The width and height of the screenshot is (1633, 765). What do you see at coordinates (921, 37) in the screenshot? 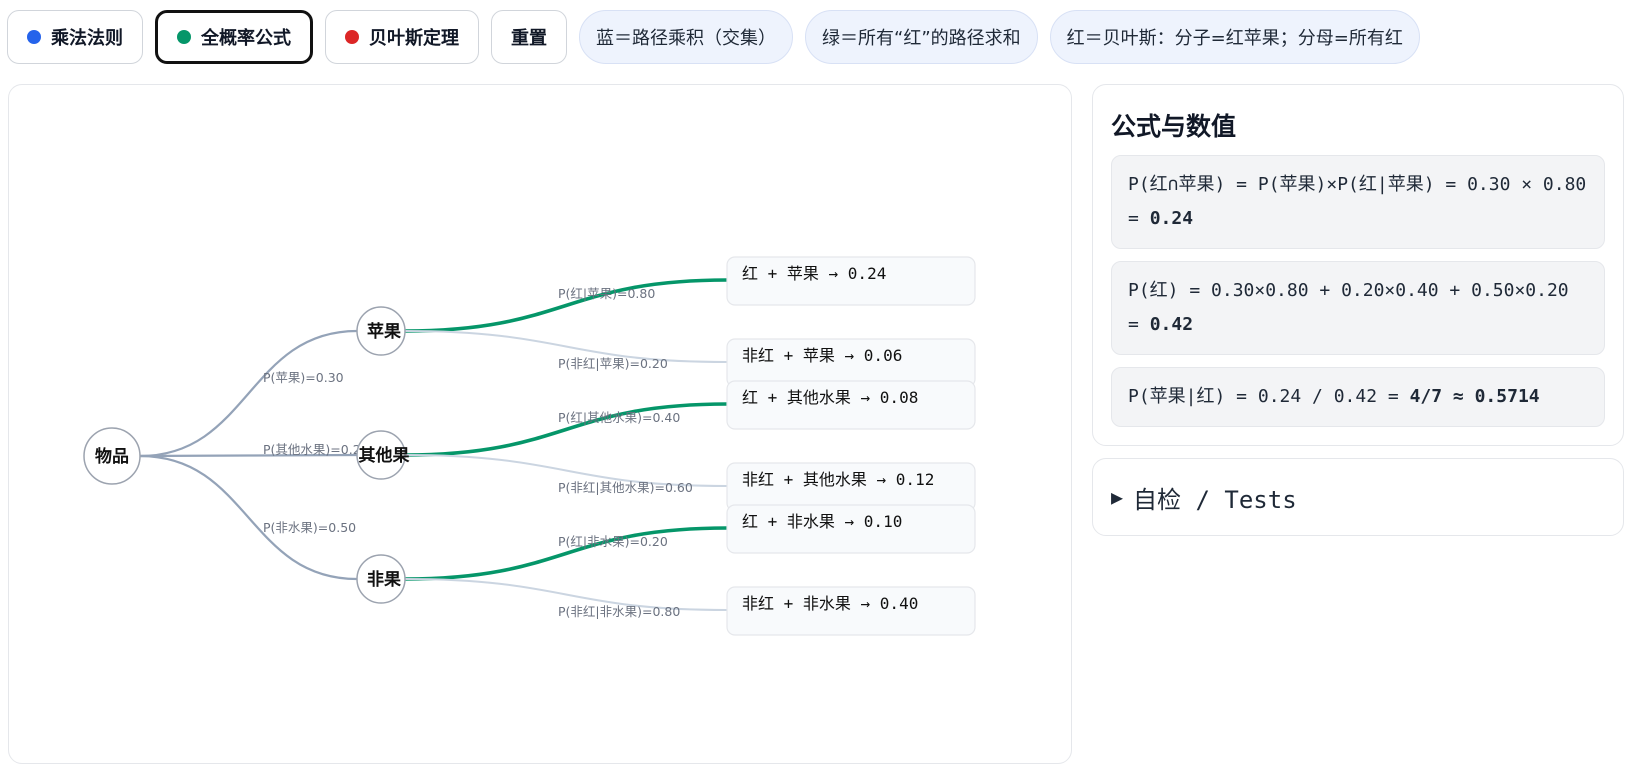
I see `legend-pill-green: 绿＝所有“红”的路径求和` at bounding box center [921, 37].